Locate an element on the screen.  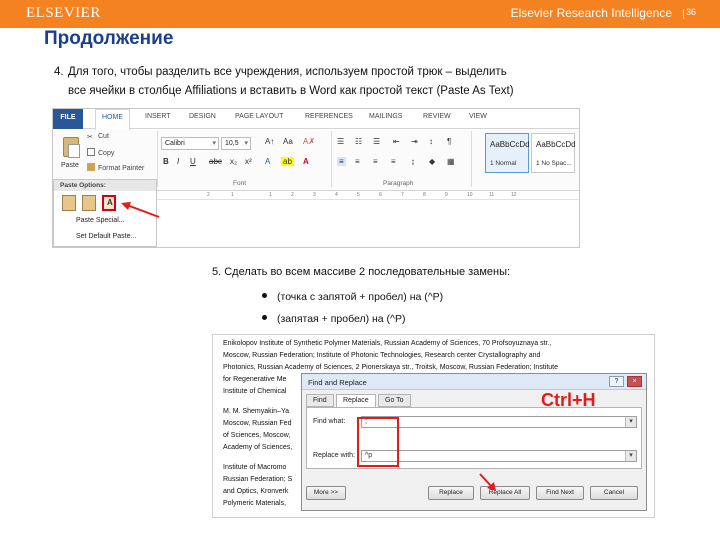
borders-icon: ▦ is located at coordinates (451, 161).